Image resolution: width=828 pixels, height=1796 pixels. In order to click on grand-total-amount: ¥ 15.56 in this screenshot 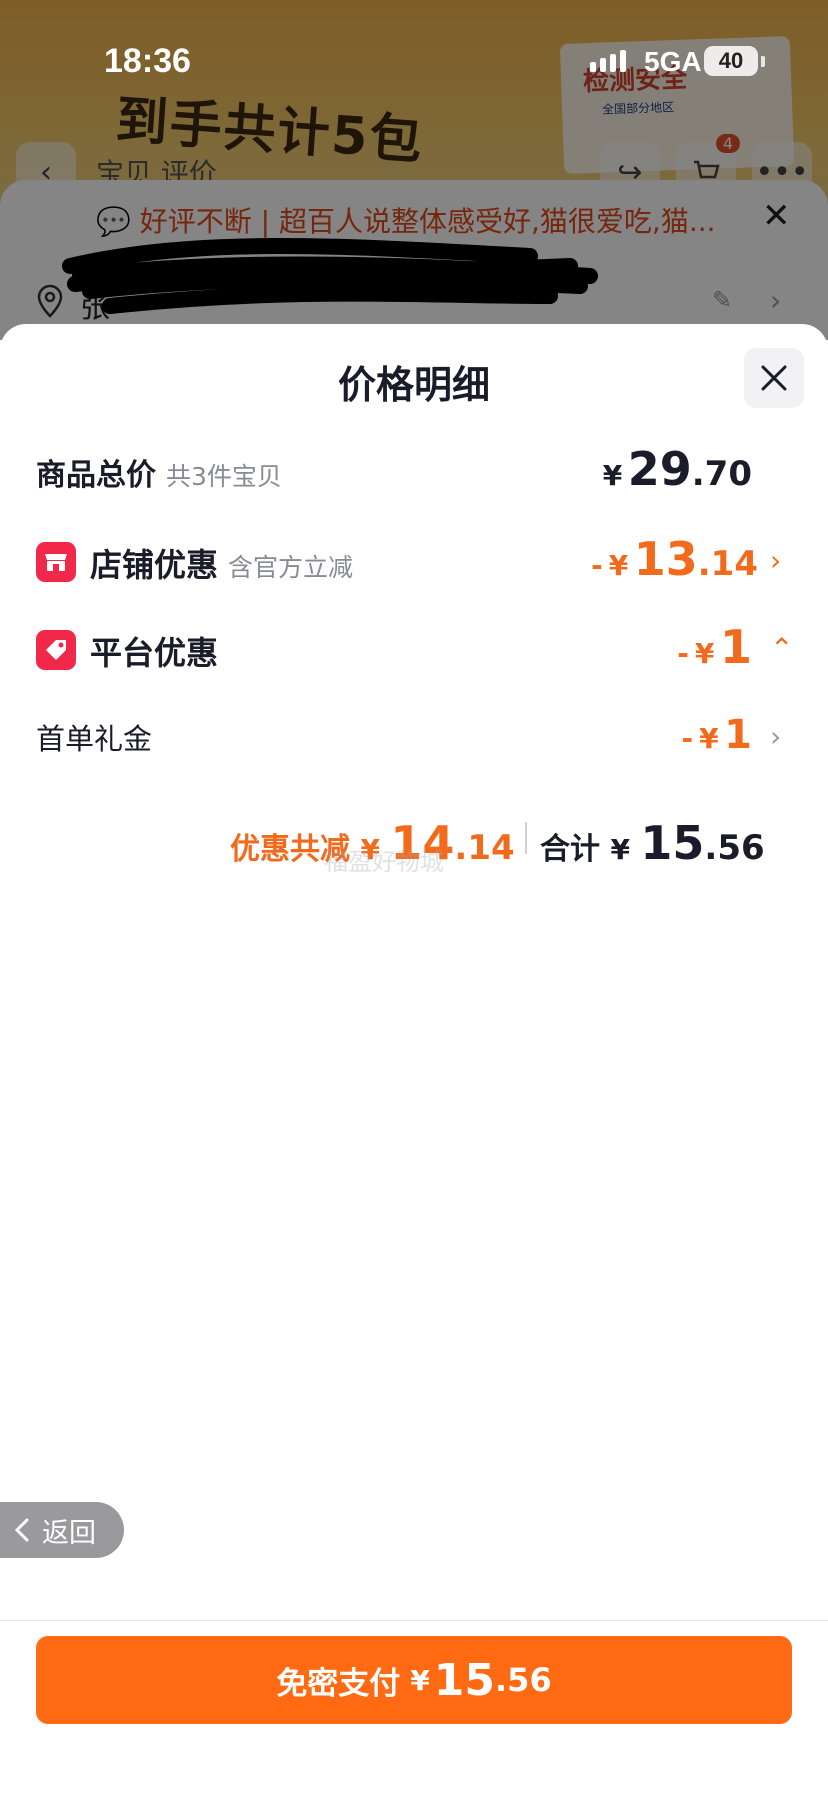, I will do `click(687, 843)`.